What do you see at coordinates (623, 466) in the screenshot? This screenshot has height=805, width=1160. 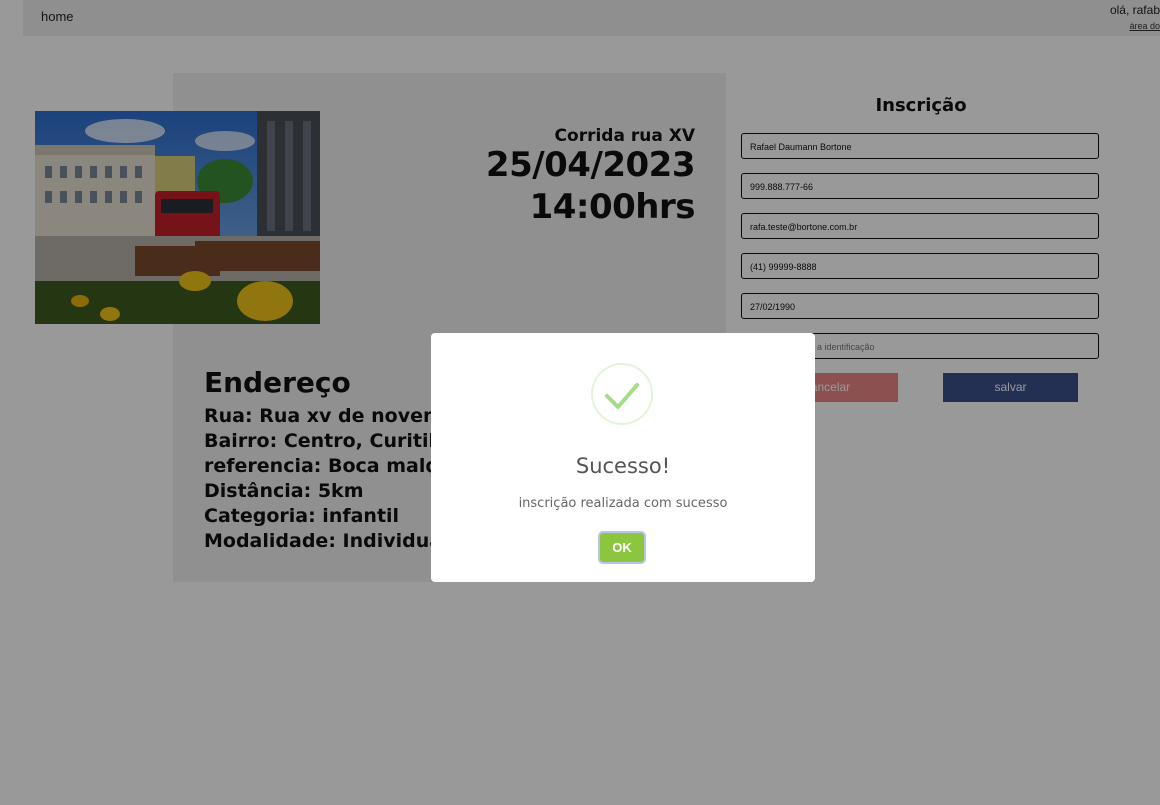 I see `dialog-title: Sucesso!` at bounding box center [623, 466].